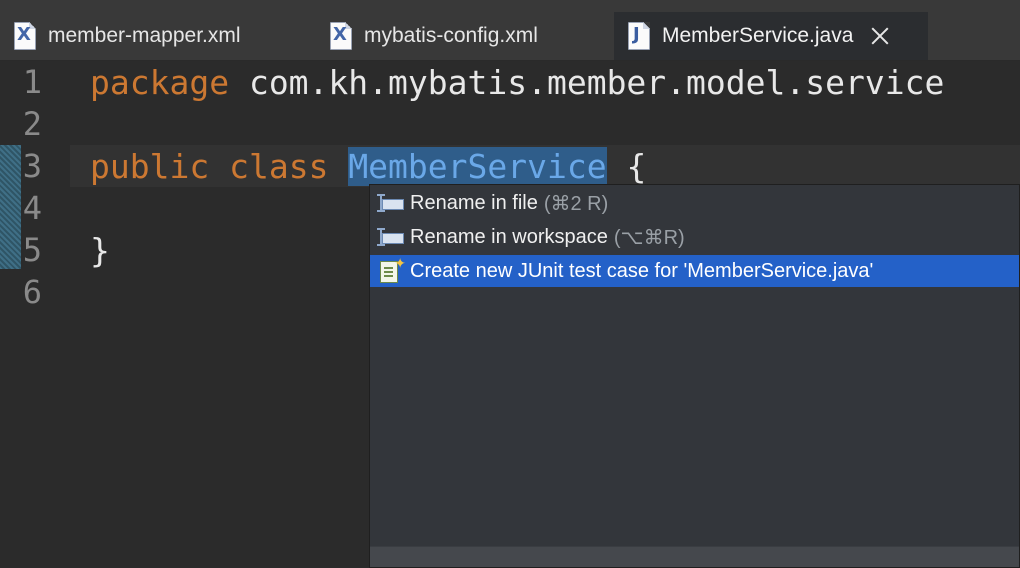 Image resolution: width=1020 pixels, height=568 pixels. What do you see at coordinates (626, 166) in the screenshot?
I see `open-brace: {` at bounding box center [626, 166].